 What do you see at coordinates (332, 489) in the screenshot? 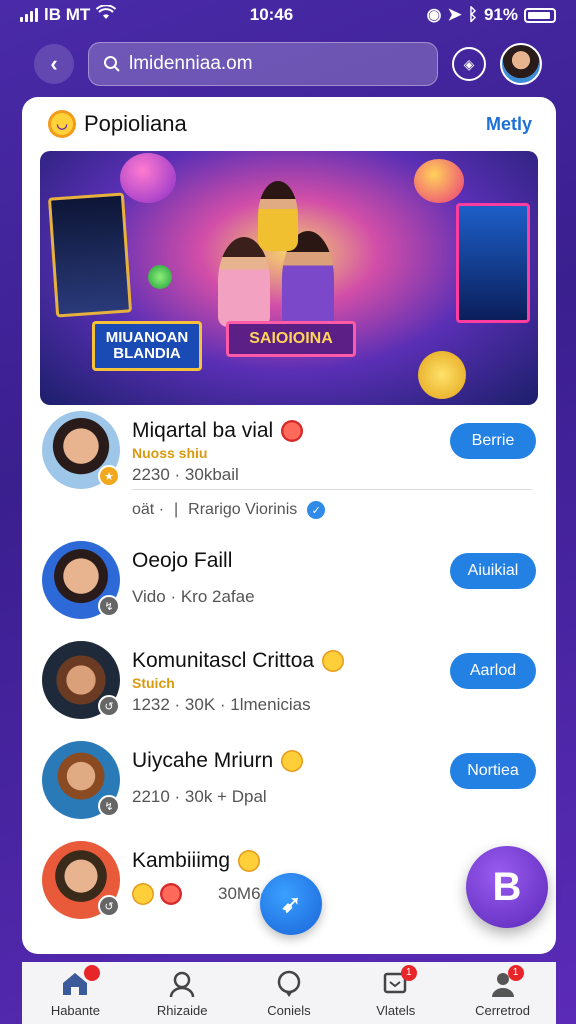
I see `divider` at bounding box center [332, 489].